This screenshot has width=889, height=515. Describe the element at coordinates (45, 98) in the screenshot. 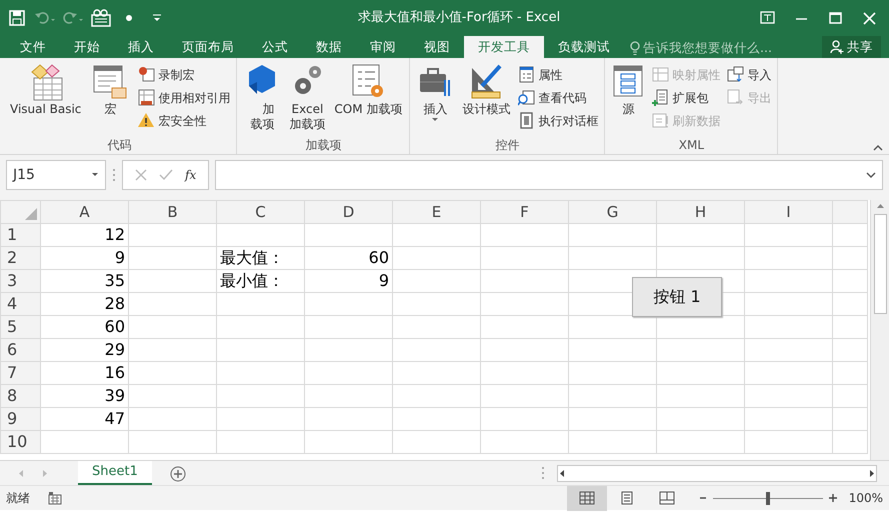

I see `ribbon-button: Visual Basic` at that location.